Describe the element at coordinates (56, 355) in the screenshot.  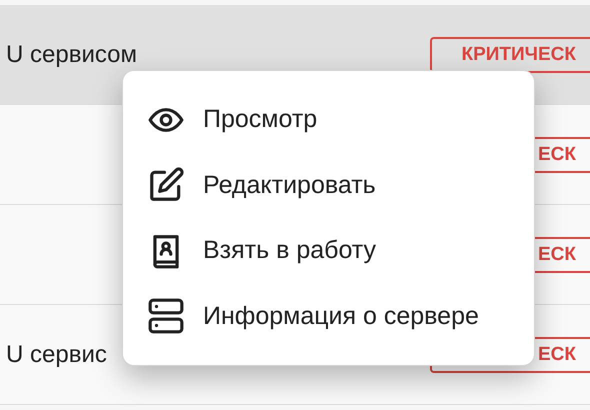
I see `table-cell: U сервис` at that location.